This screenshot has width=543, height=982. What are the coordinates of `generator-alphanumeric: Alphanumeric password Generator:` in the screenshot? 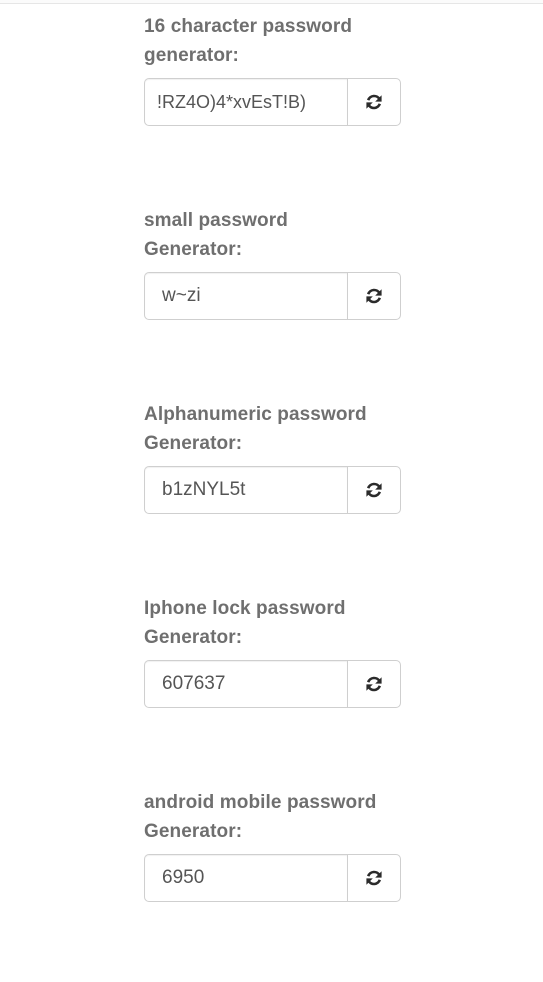 It's located at (274, 497).